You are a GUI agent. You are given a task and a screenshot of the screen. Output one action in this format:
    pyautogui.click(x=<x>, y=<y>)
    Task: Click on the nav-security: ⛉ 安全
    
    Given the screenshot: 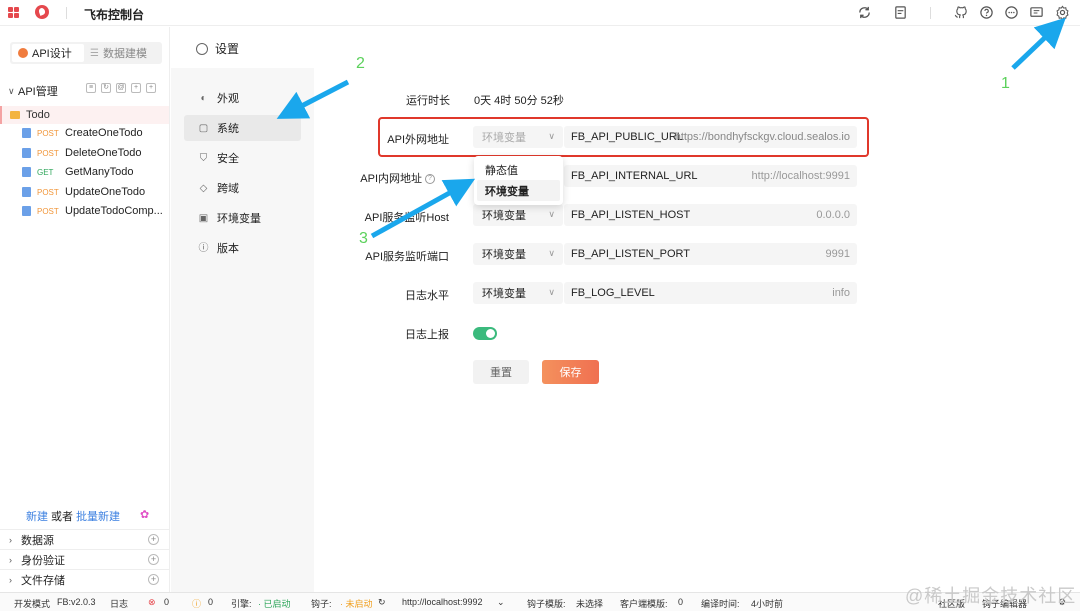 What is the action you would take?
    pyautogui.click(x=242, y=158)
    